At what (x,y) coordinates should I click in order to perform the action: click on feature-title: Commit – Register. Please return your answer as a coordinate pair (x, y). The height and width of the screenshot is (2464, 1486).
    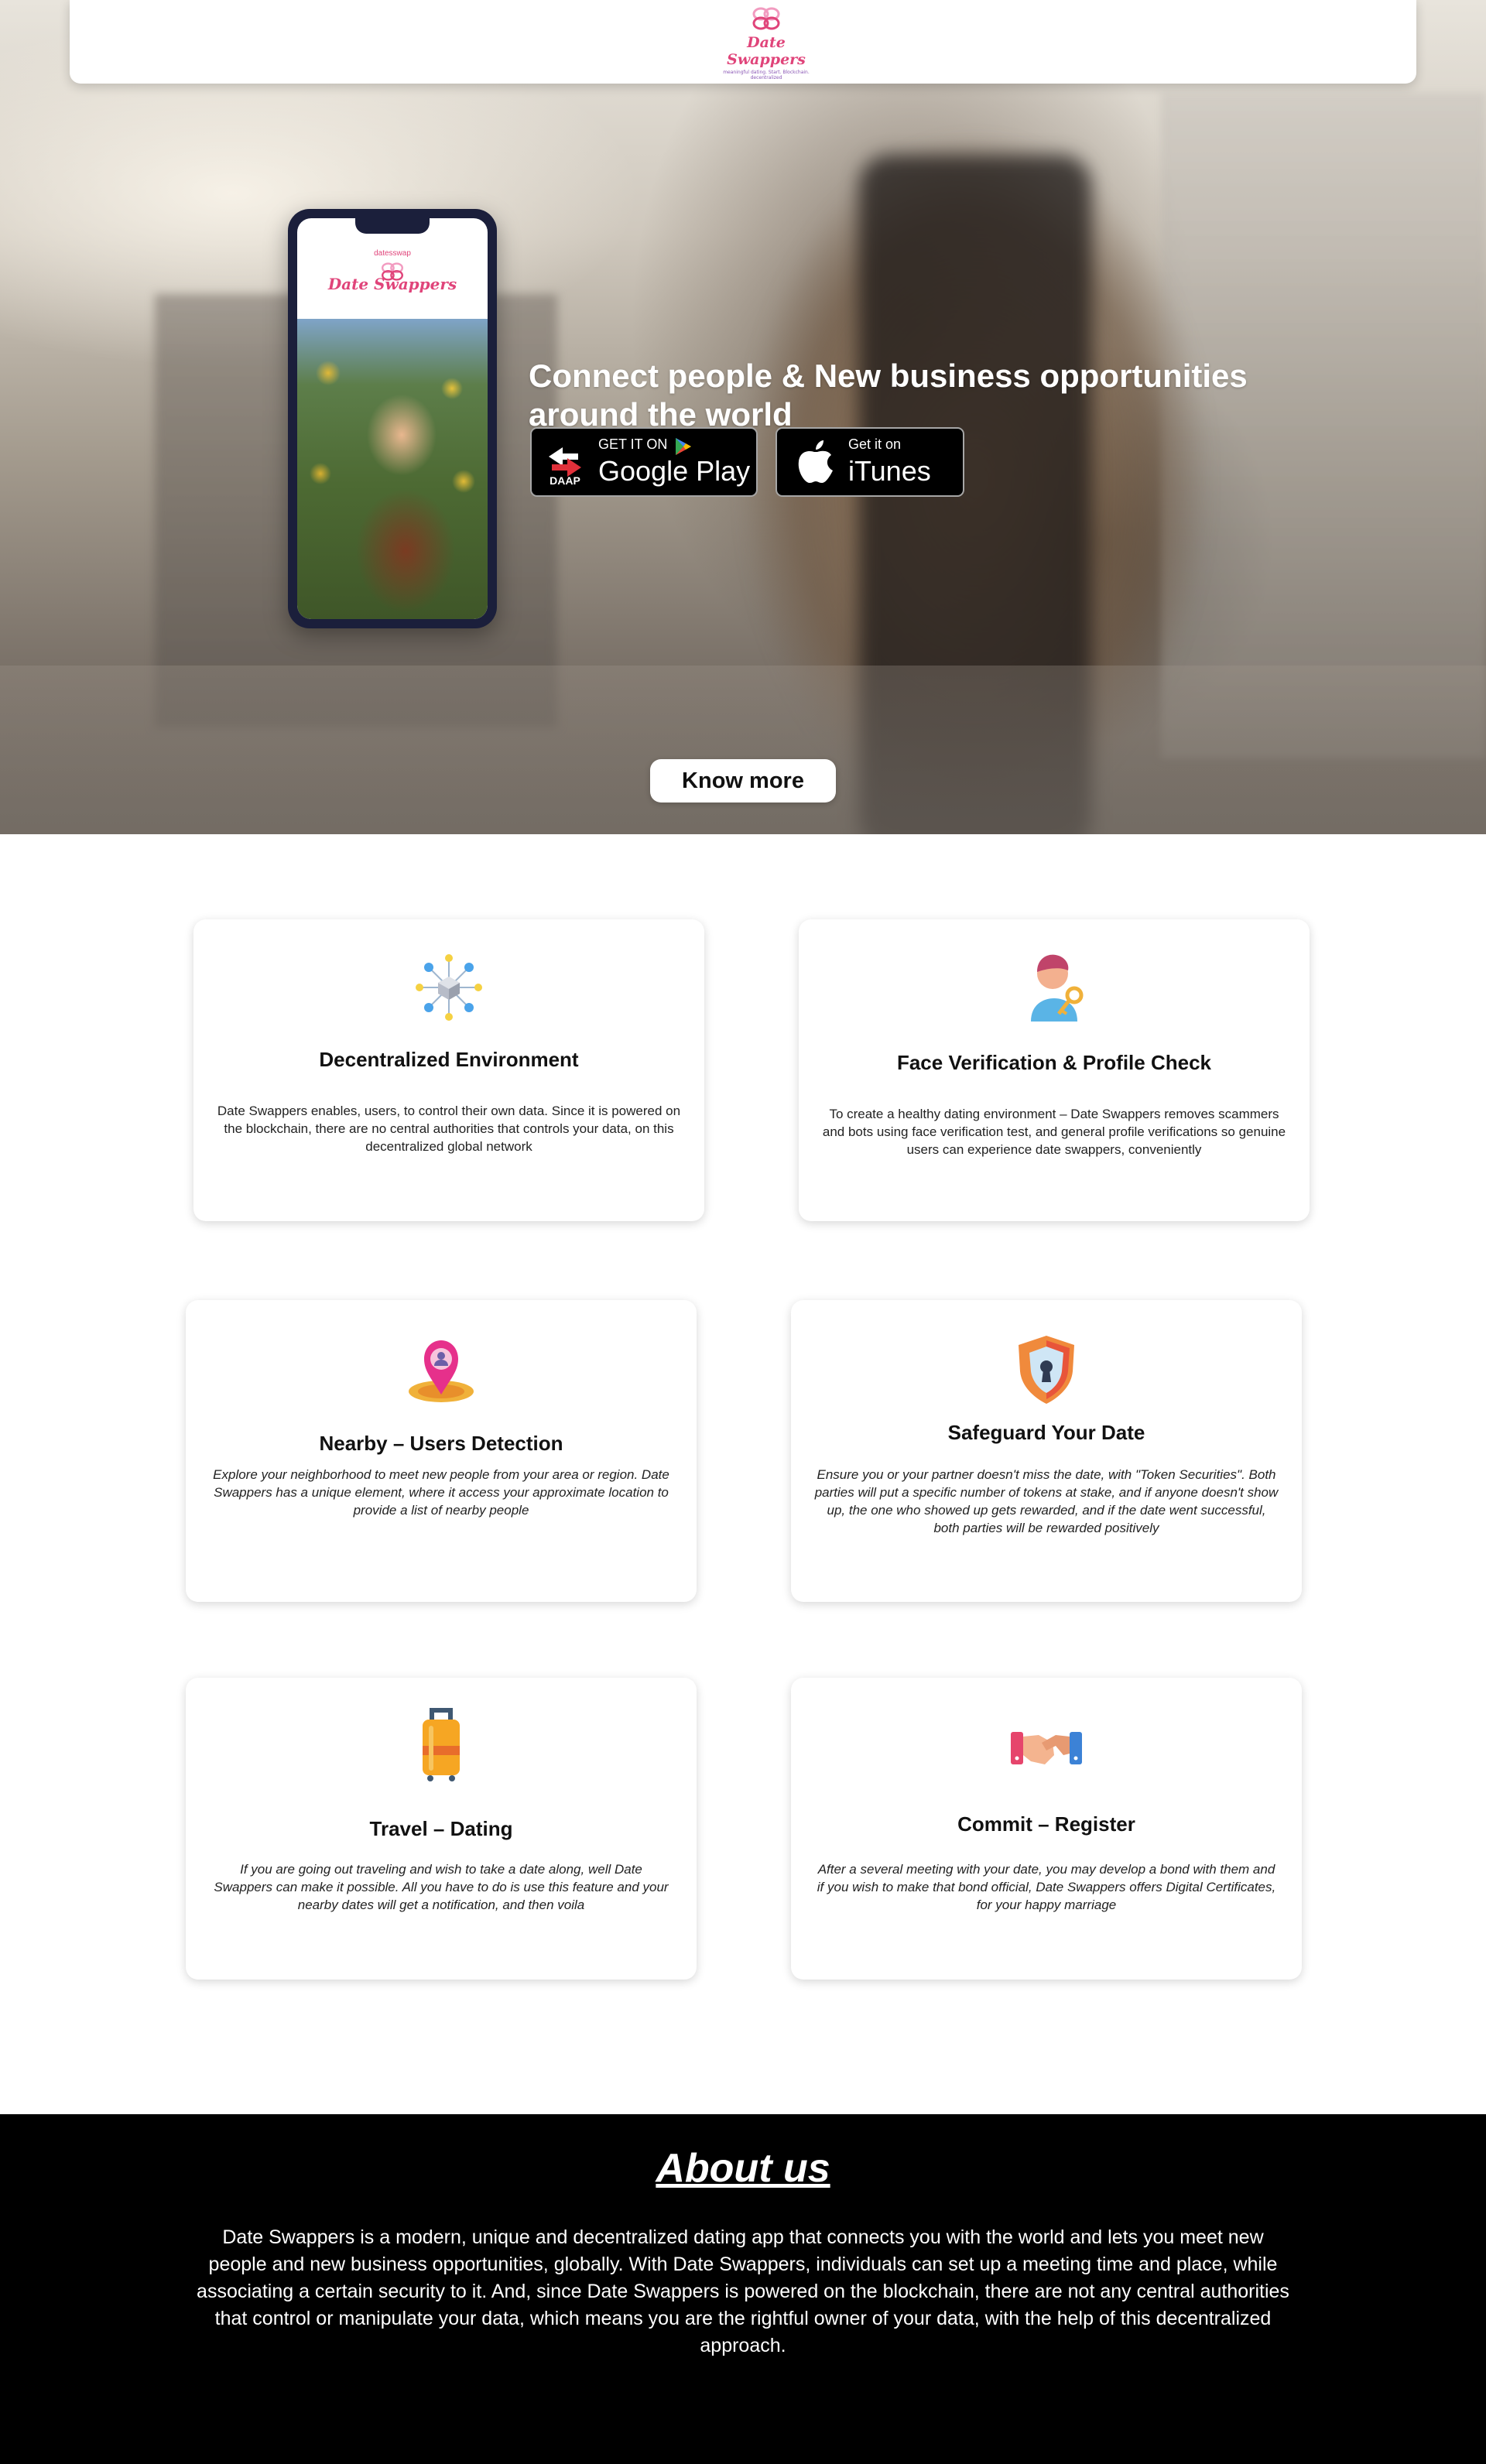
    Looking at the image, I should click on (1046, 1824).